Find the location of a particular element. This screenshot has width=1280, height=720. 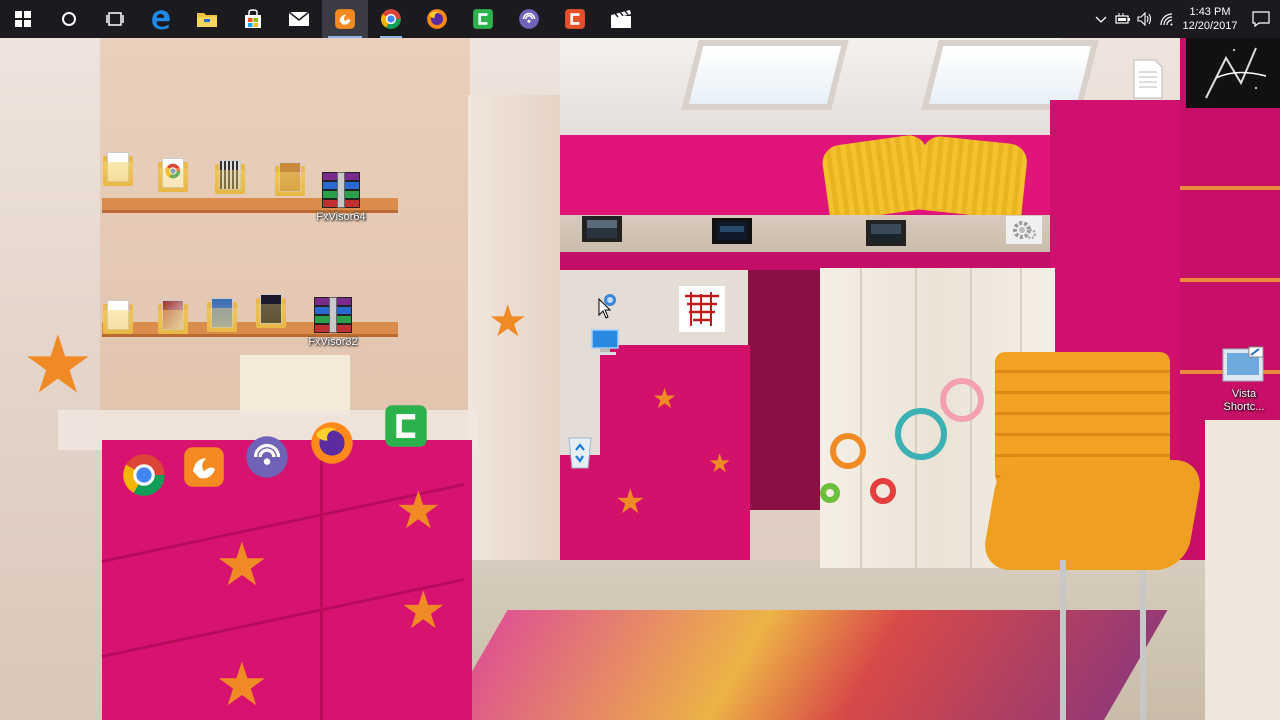

start-button is located at coordinates (23, 19).